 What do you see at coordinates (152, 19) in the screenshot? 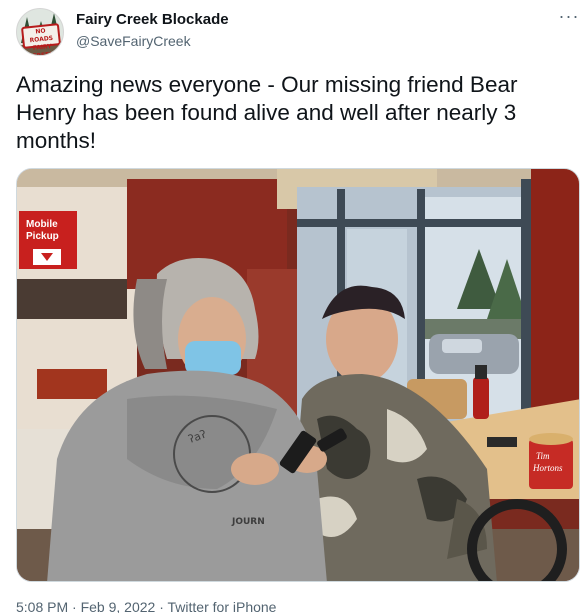
I see `author-display-name: Fairy Creek Blockade` at bounding box center [152, 19].